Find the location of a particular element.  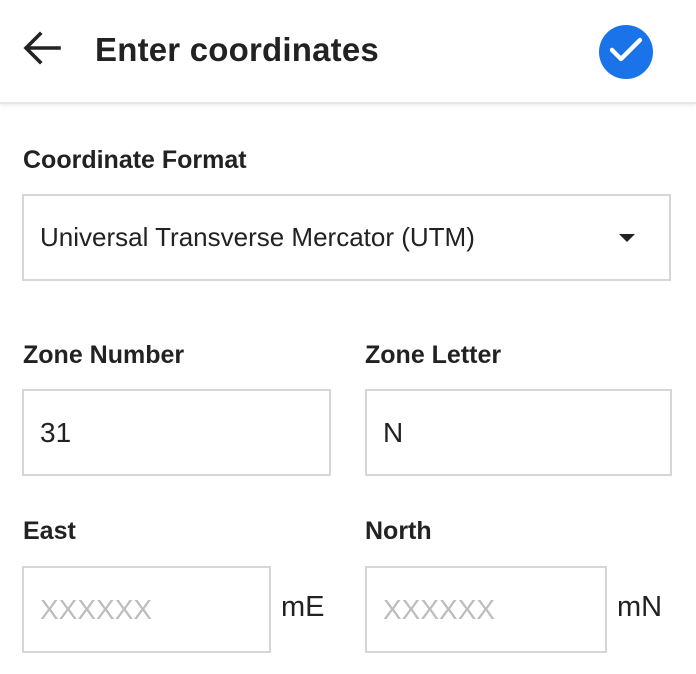

zone-number-label: Zone Number is located at coordinates (104, 355).